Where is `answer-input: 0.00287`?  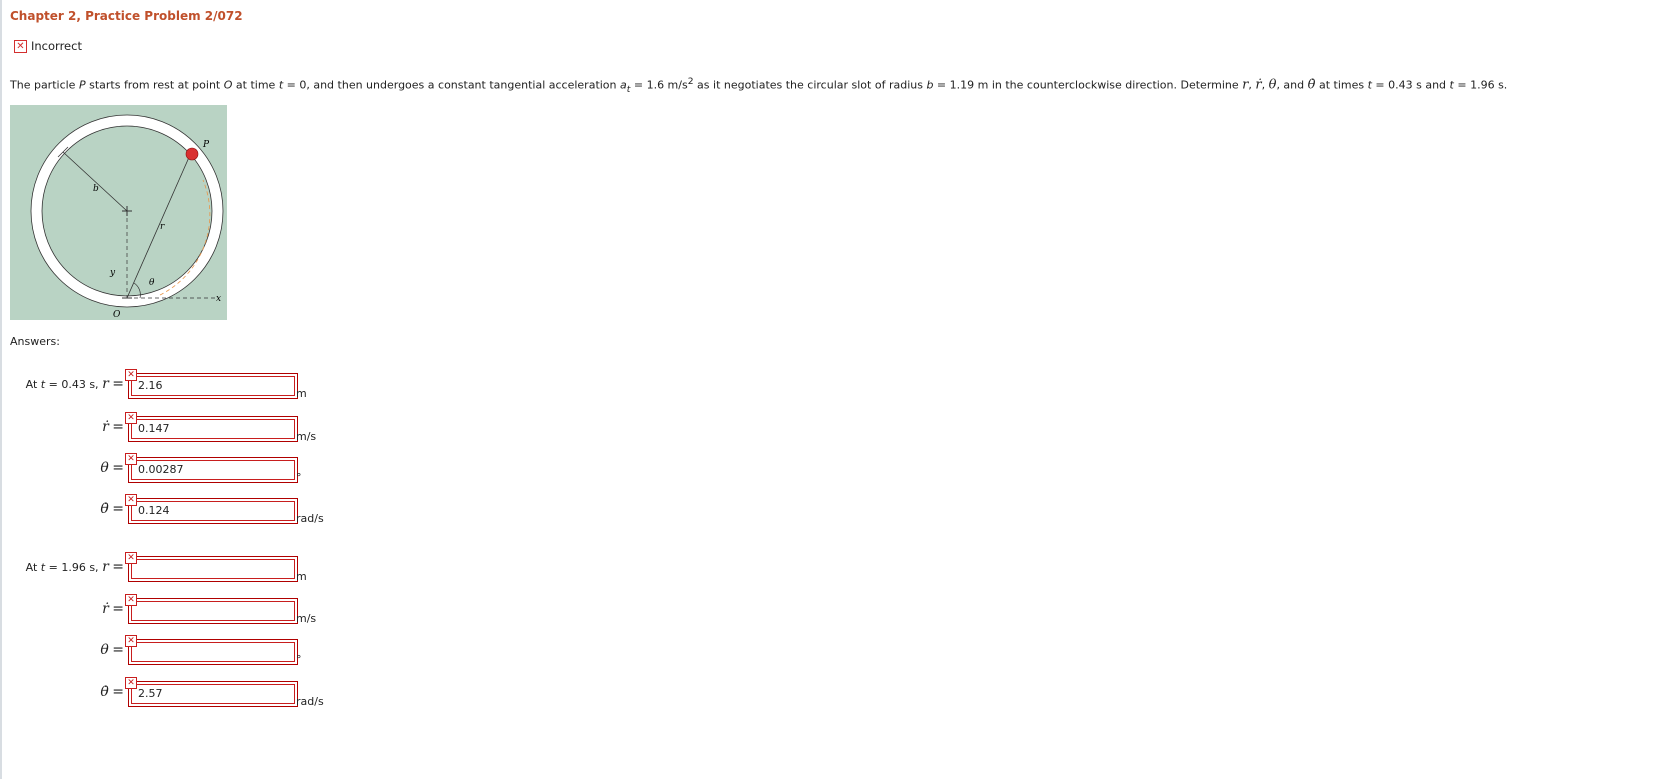 answer-input: 0.00287 is located at coordinates (213, 470).